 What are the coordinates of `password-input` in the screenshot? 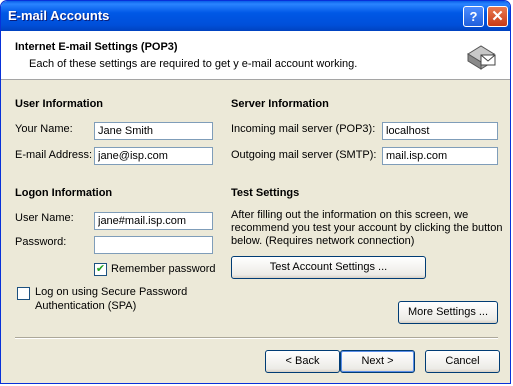 It's located at (153, 245).